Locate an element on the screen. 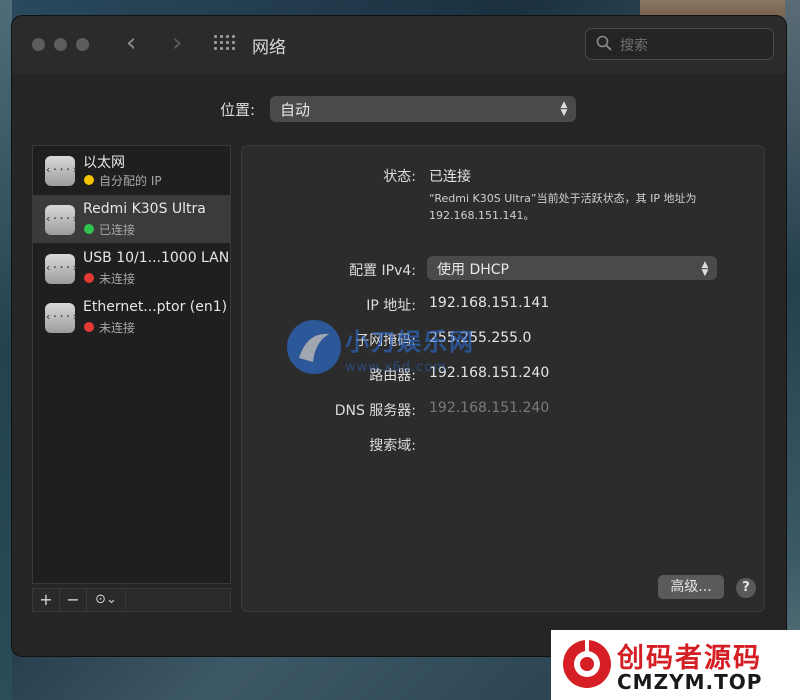 This screenshot has width=800, height=700. cmzym-logo-icon is located at coordinates (587, 664).